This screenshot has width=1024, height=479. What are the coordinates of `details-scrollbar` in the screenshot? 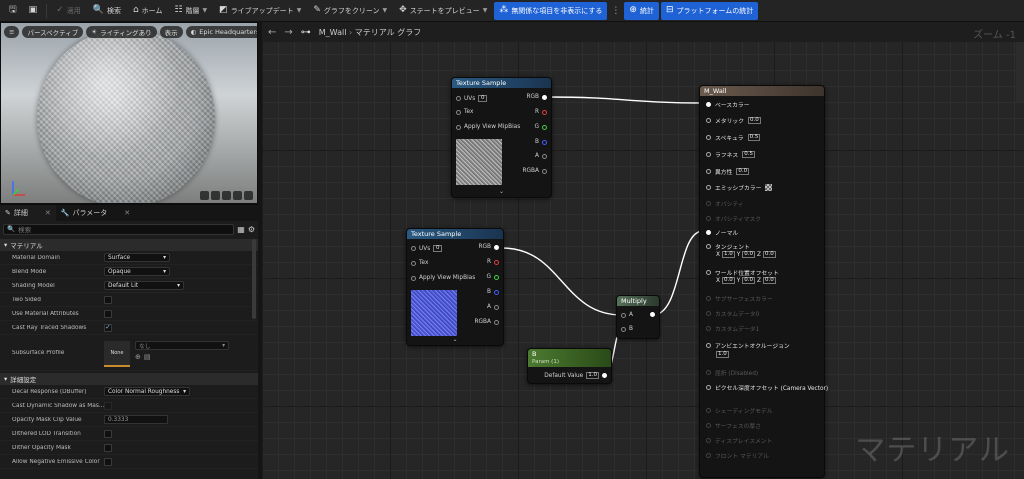 It's located at (254, 279).